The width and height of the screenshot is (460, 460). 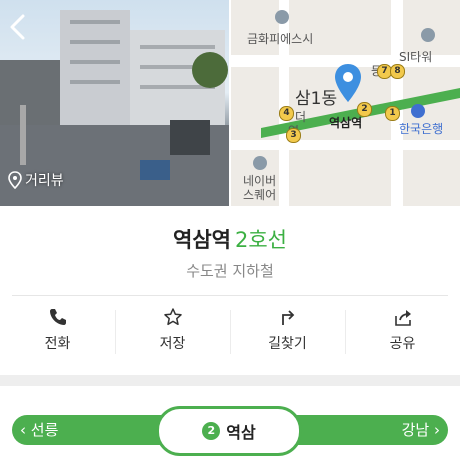 I want to click on phone-icon, so click(x=57, y=317).